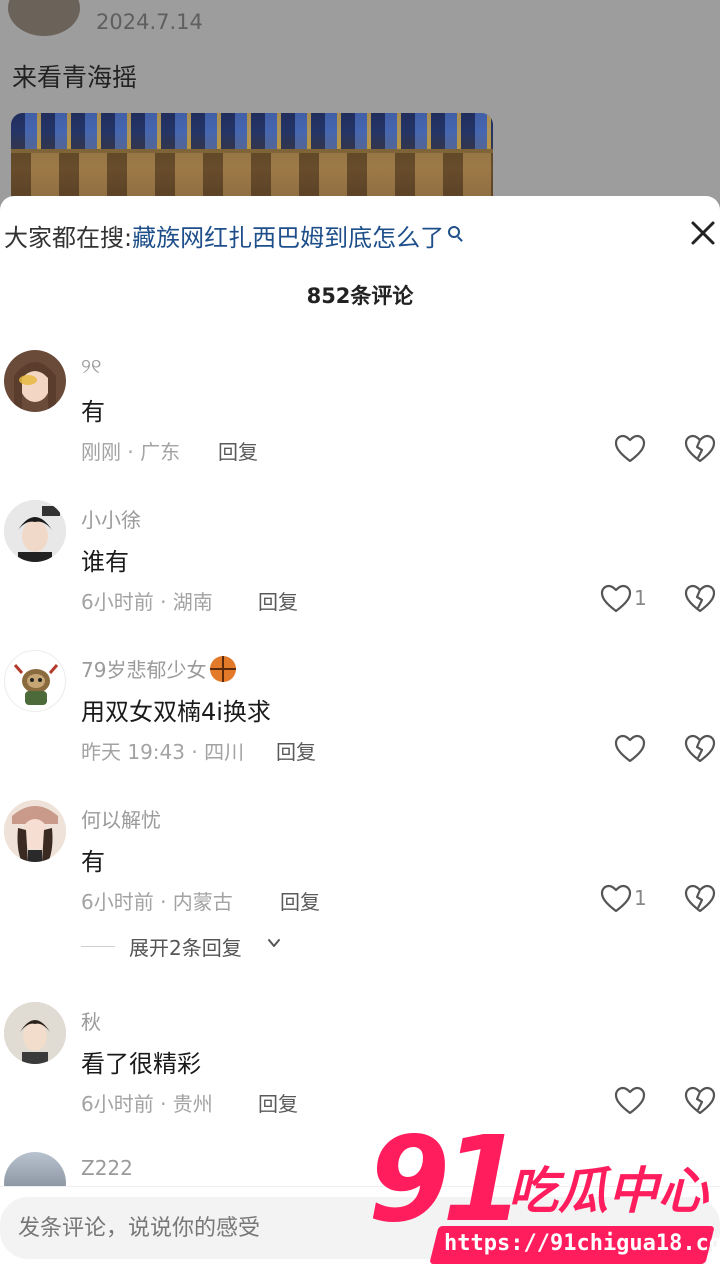 The image size is (720, 1280). I want to click on comment-meta: 昨天 19:43 · 四川, so click(163, 752).